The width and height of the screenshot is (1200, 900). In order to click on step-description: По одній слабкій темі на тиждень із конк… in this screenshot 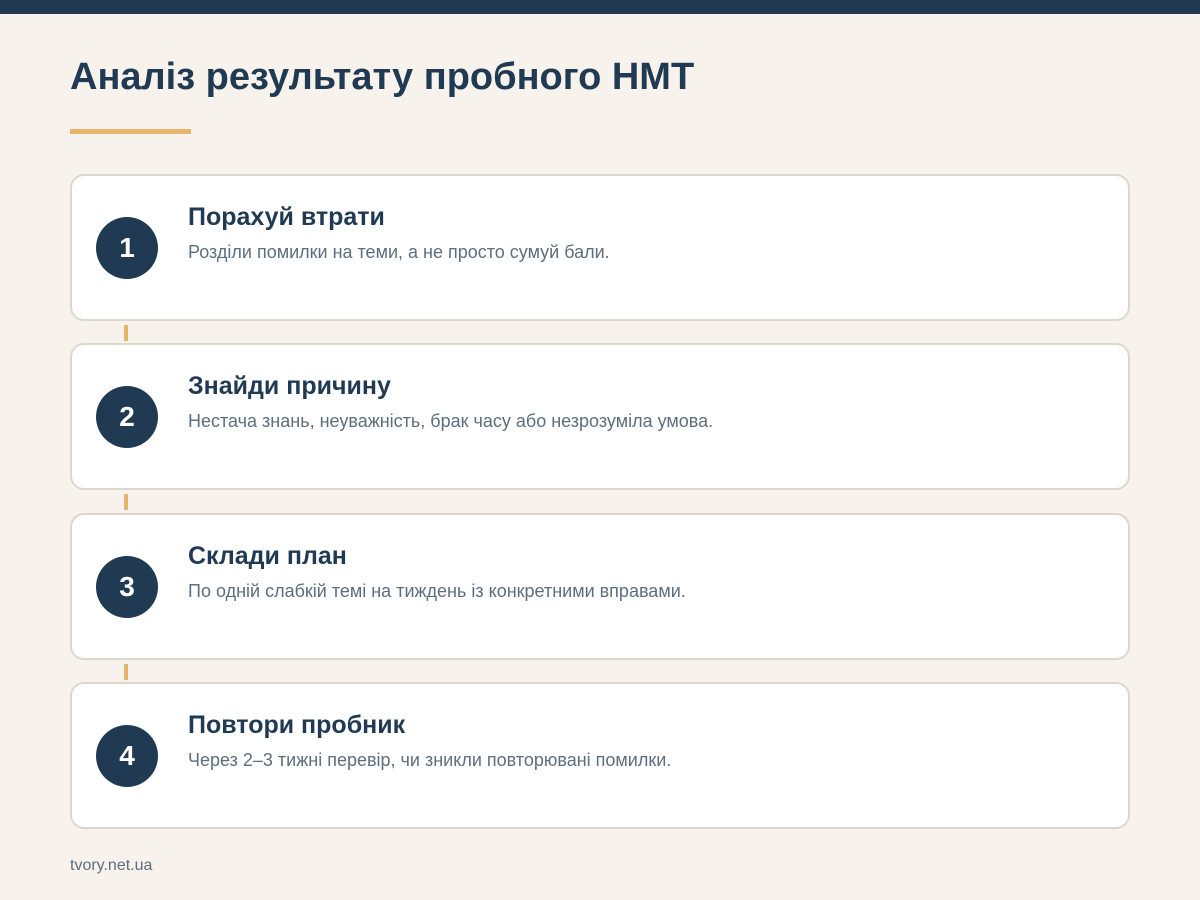, I will do `click(437, 591)`.